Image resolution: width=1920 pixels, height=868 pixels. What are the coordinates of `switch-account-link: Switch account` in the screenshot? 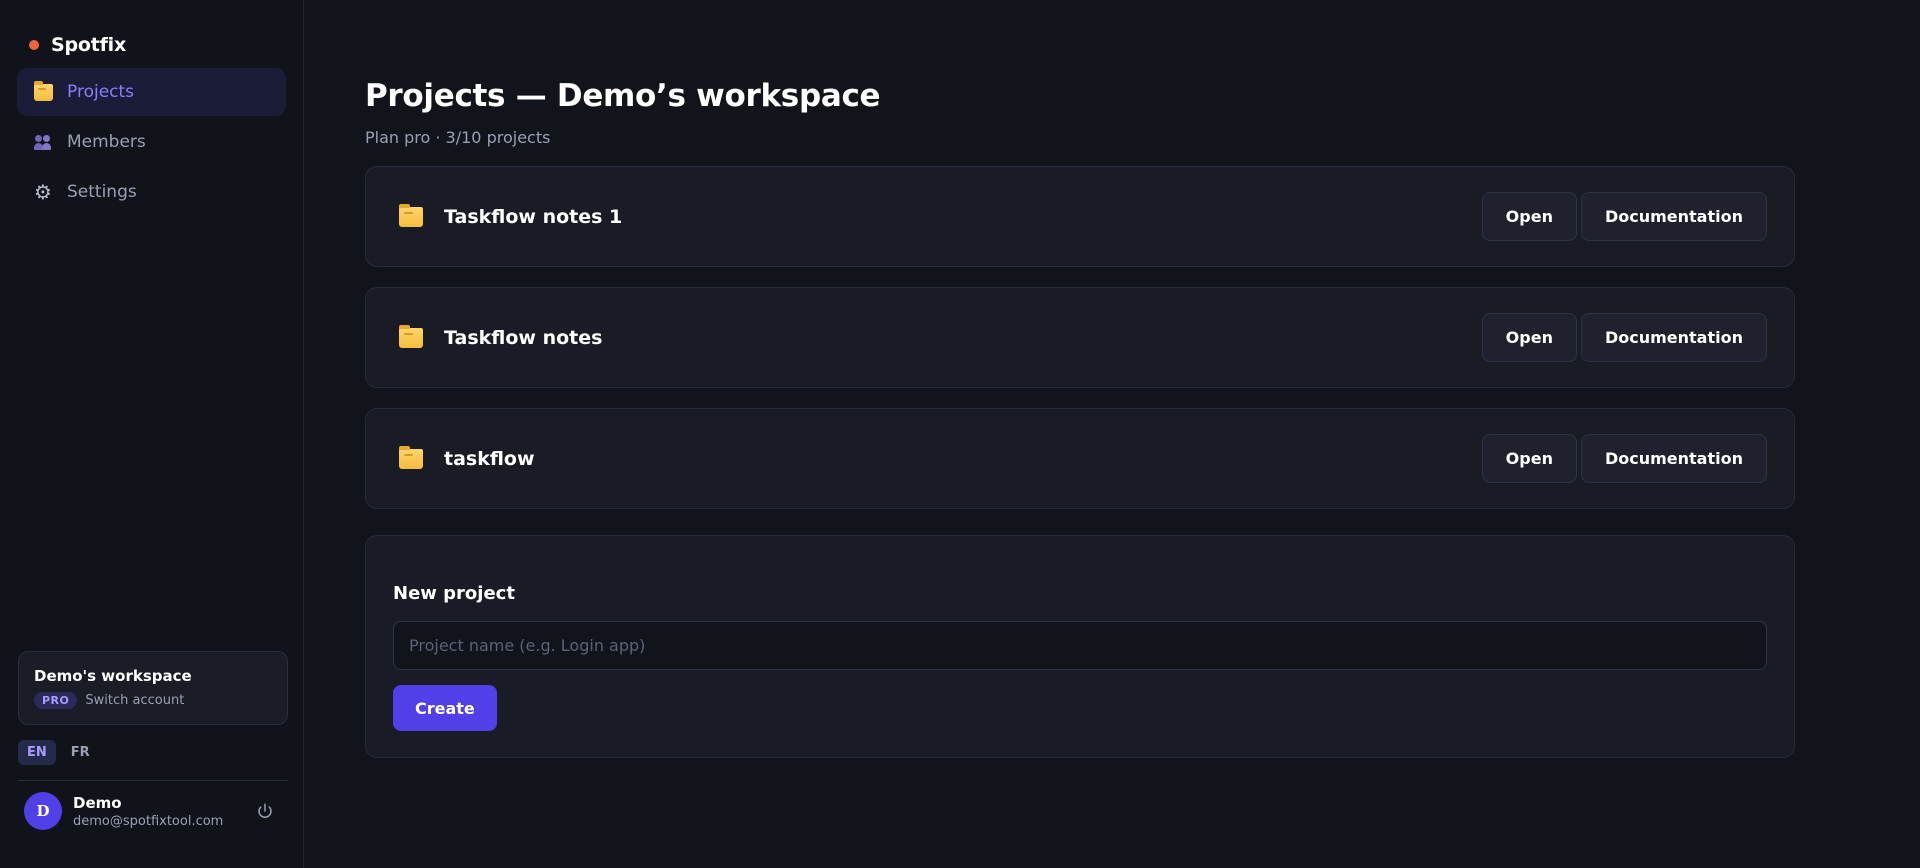 It's located at (134, 700).